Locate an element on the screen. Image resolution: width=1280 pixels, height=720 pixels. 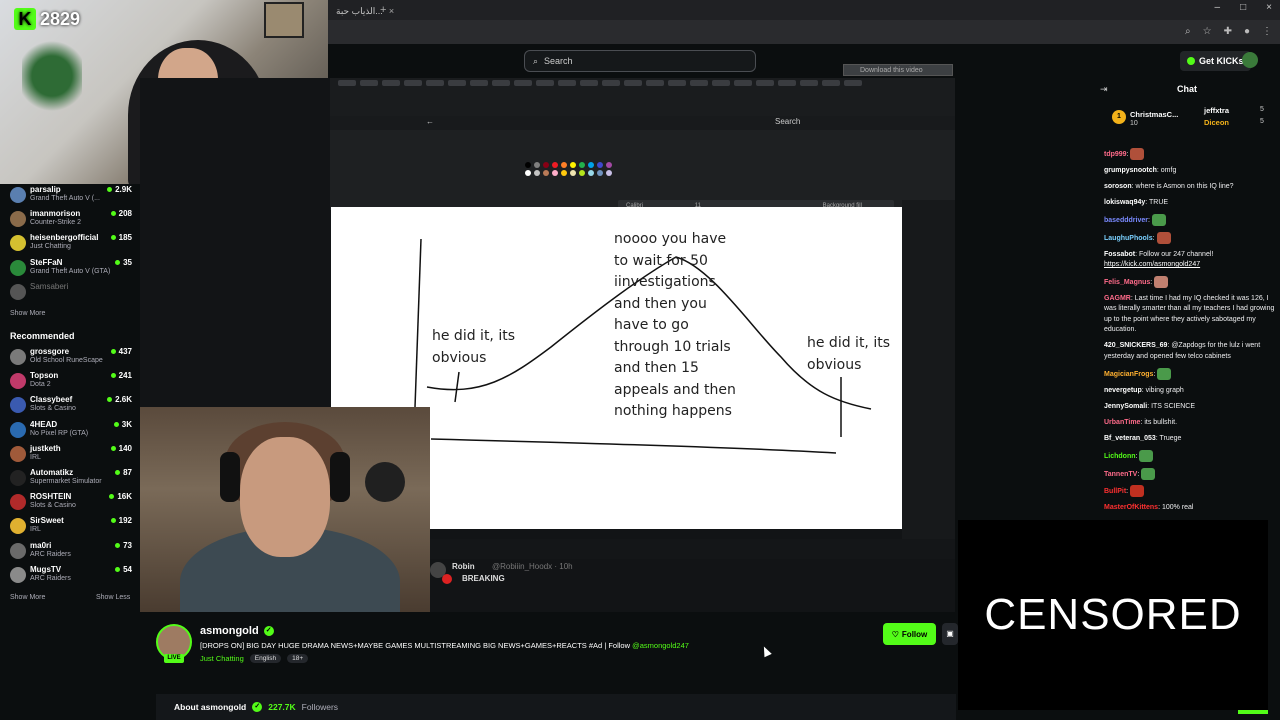
chat-username: 420_SNICKERS_69 is located at coordinates (1135, 345).